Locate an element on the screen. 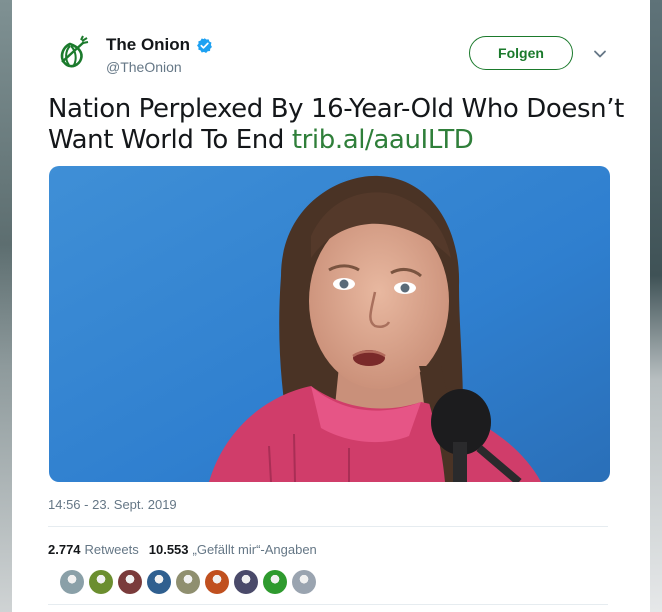 Image resolution: width=662 pixels, height=612 pixels. onion-logo-icon is located at coordinates (72, 54).